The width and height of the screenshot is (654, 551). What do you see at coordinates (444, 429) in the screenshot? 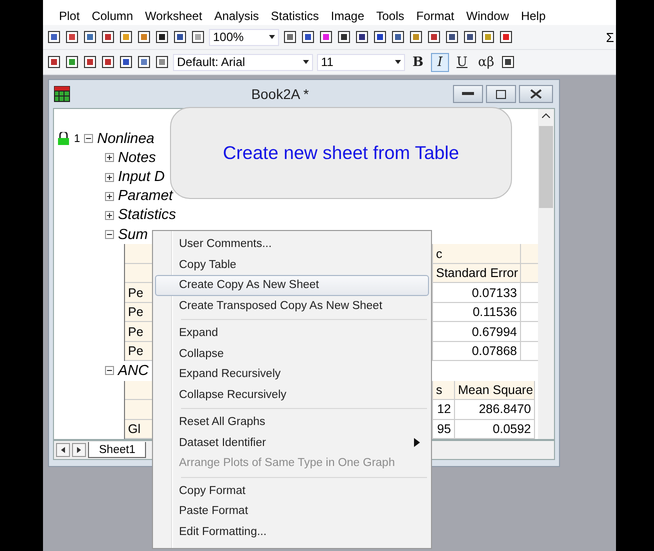
I see `table-cell: 95` at bounding box center [444, 429].